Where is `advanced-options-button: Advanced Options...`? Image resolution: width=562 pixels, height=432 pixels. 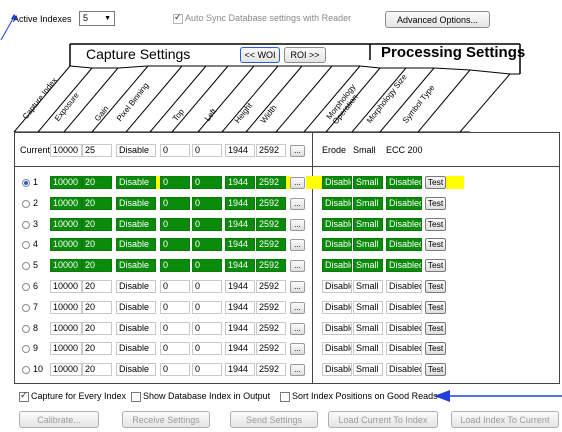 advanced-options-button: Advanced Options... is located at coordinates (437, 19).